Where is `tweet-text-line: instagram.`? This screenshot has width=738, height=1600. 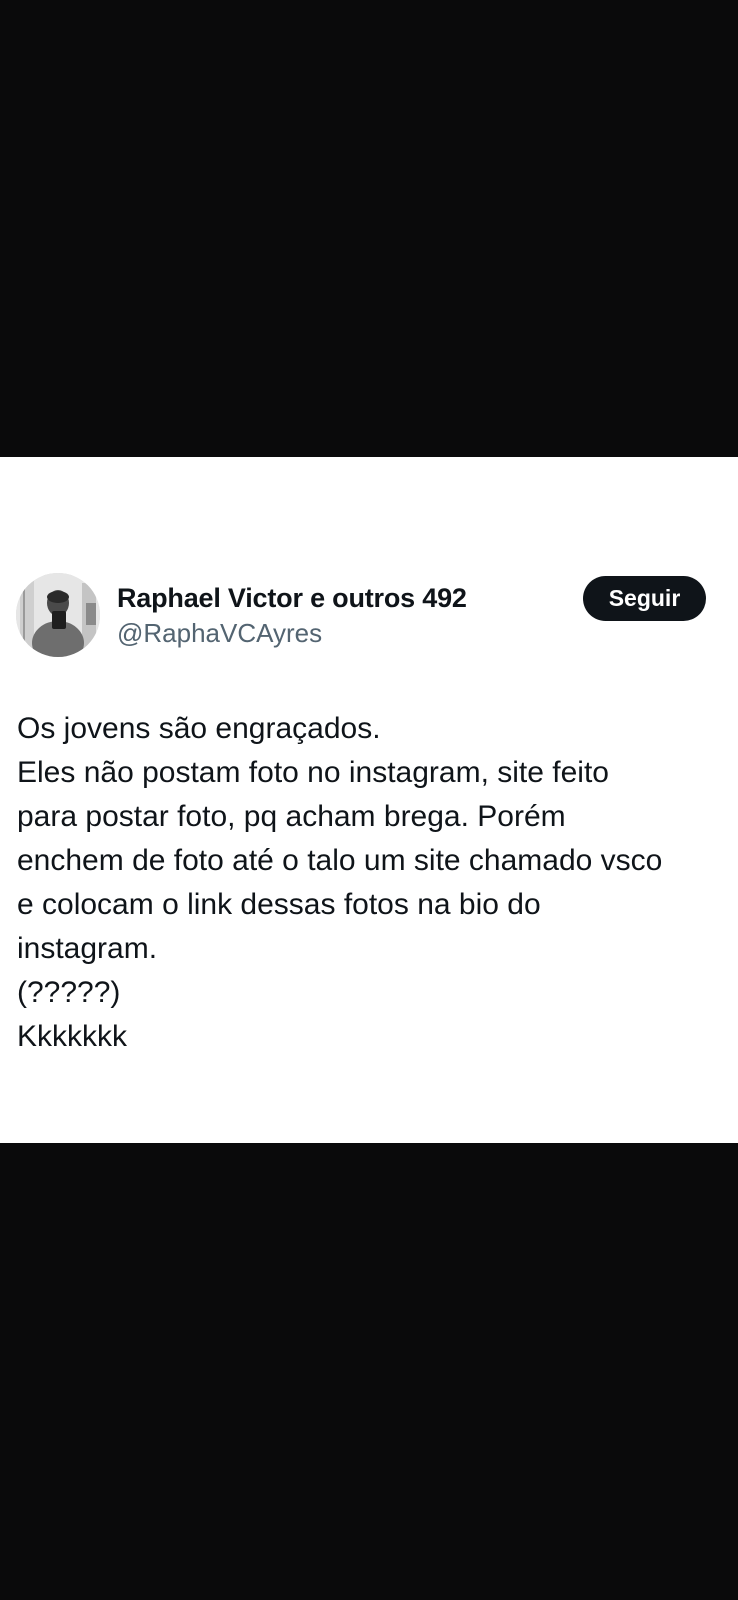
tweet-text-line: instagram. is located at coordinates (87, 948).